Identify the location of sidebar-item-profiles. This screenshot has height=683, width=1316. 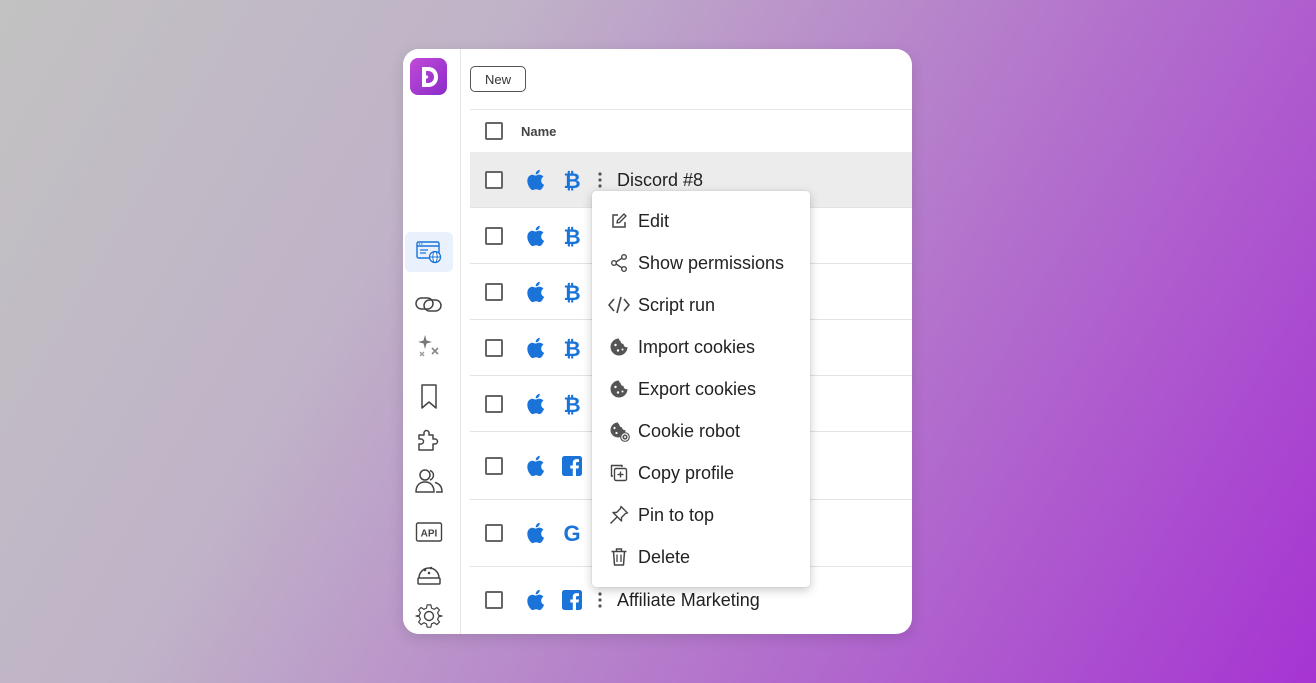
(429, 252).